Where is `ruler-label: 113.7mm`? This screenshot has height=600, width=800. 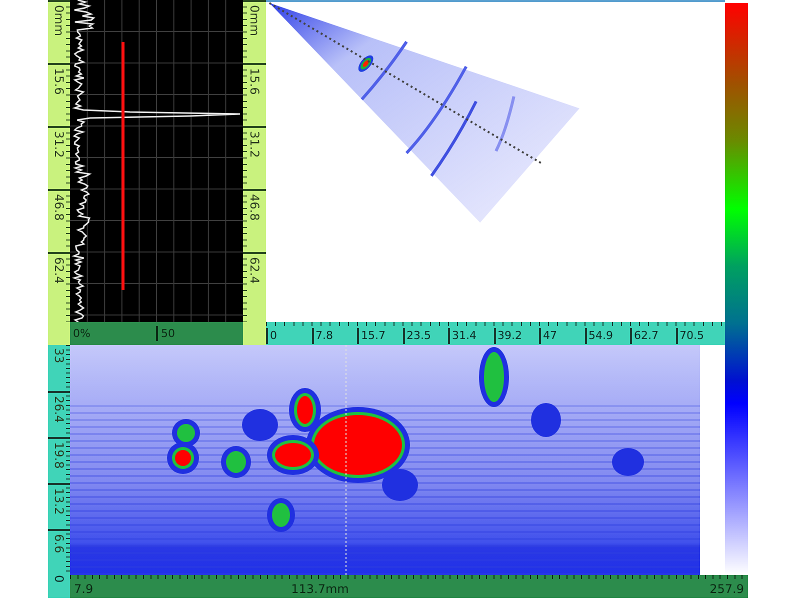 ruler-label: 113.7mm is located at coordinates (320, 590).